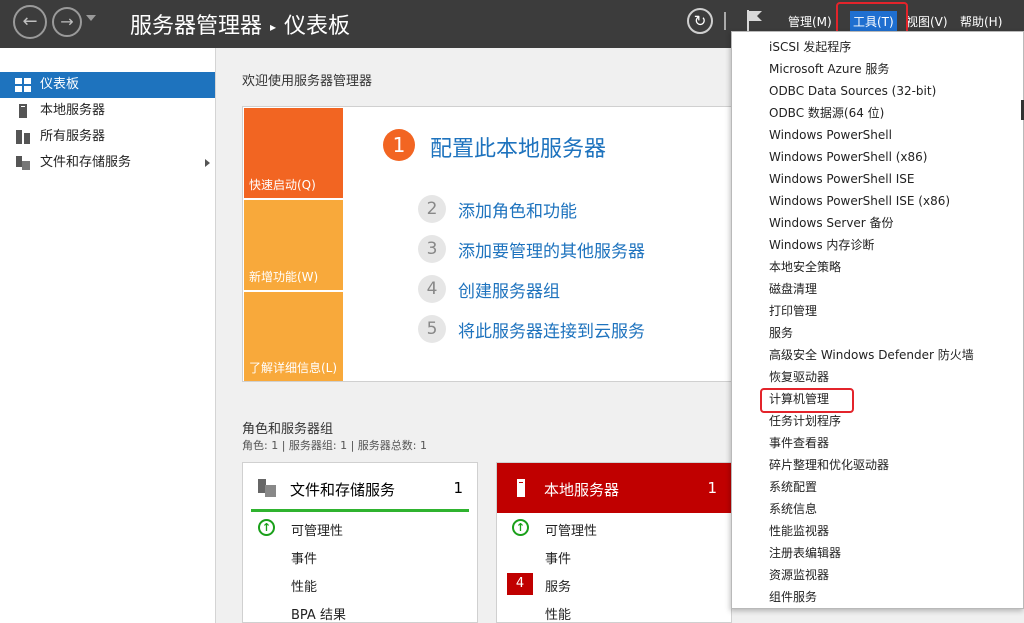 This screenshot has width=1024, height=623. I want to click on menu-item-system-information: 系统信息, so click(793, 509).